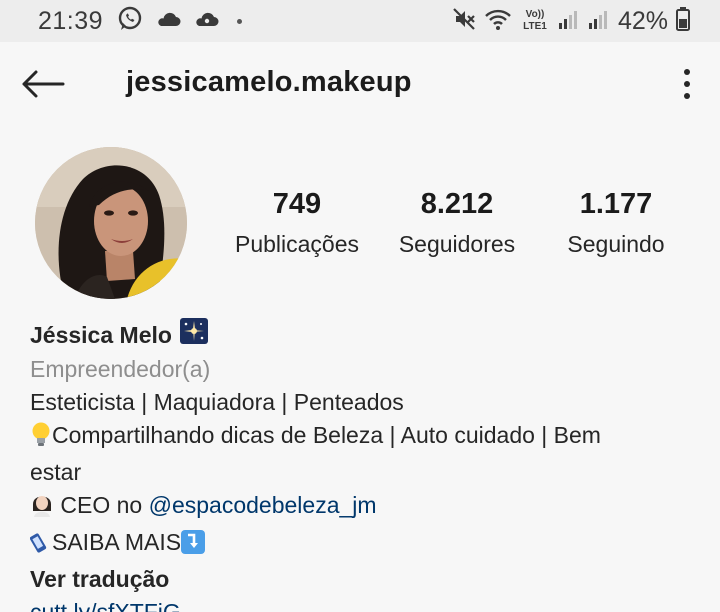 The image size is (720, 612). Describe the element at coordinates (360, 21) in the screenshot. I see `status-bar: 21:39 Vo)) LTE1 42%` at that location.